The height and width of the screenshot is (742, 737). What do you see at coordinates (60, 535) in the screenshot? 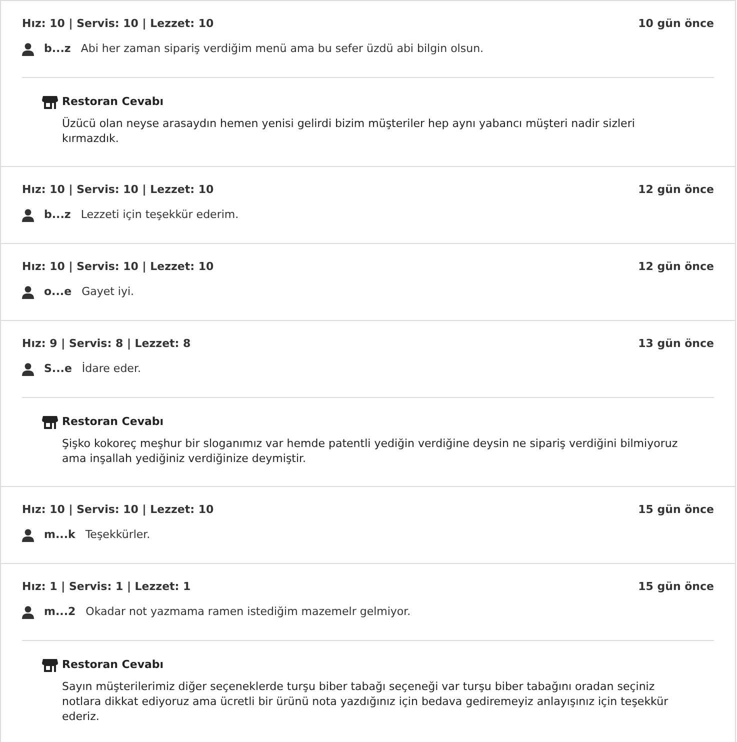
I see `user-name: m...k` at bounding box center [60, 535].